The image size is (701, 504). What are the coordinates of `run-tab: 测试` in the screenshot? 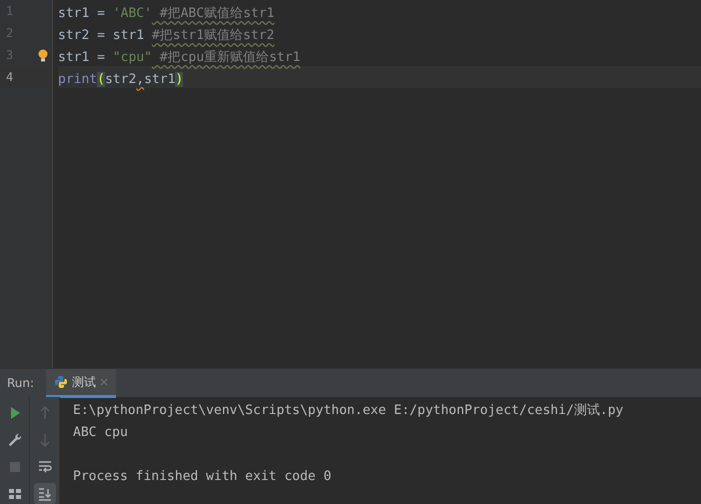 It's located at (81, 383).